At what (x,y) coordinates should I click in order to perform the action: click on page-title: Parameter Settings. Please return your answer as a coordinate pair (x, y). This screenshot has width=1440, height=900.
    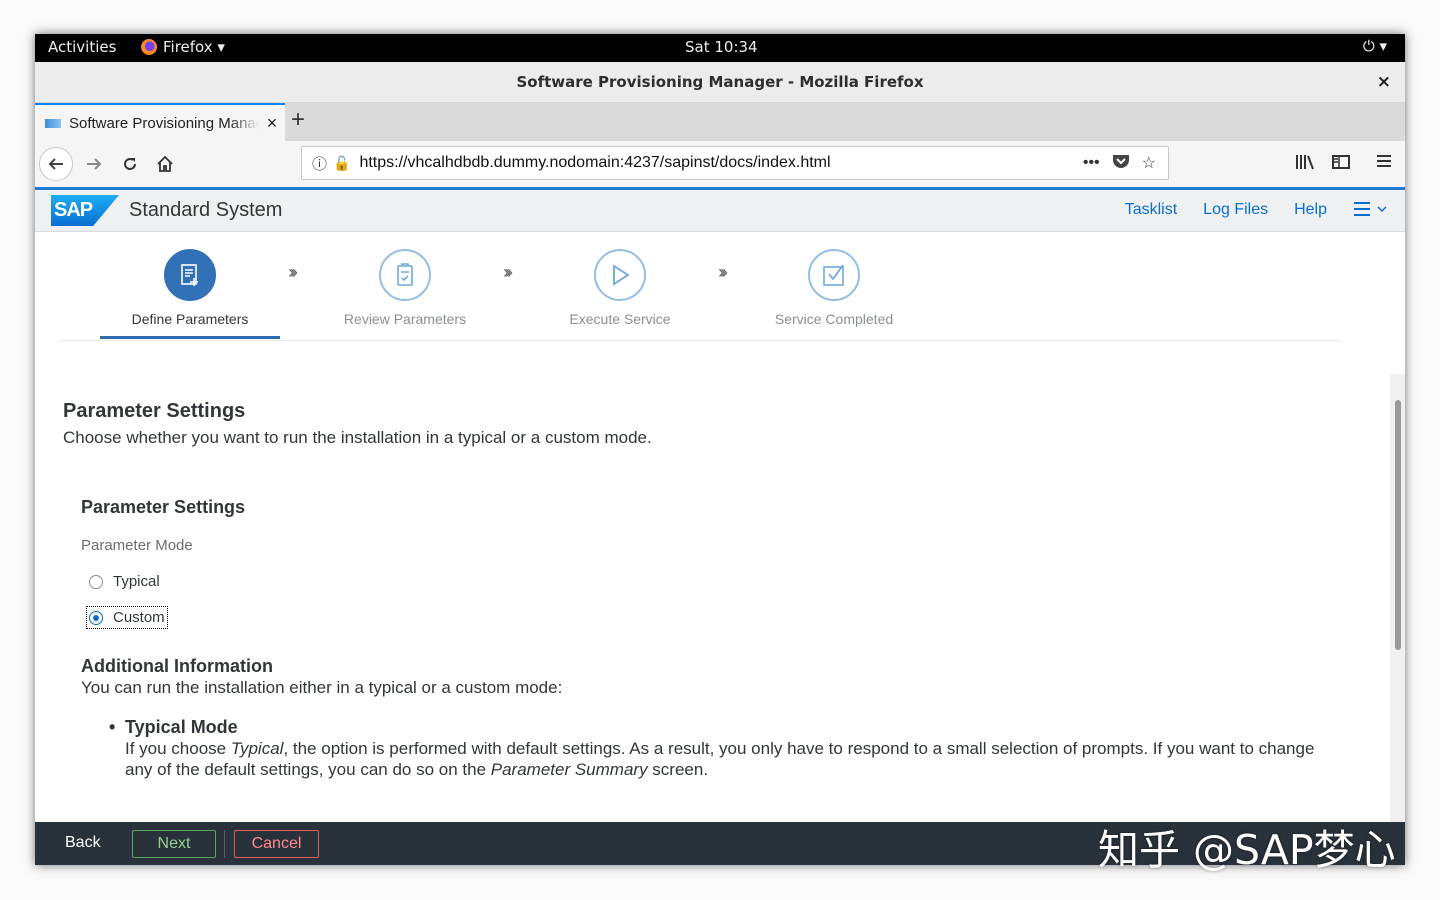
    Looking at the image, I should click on (154, 411).